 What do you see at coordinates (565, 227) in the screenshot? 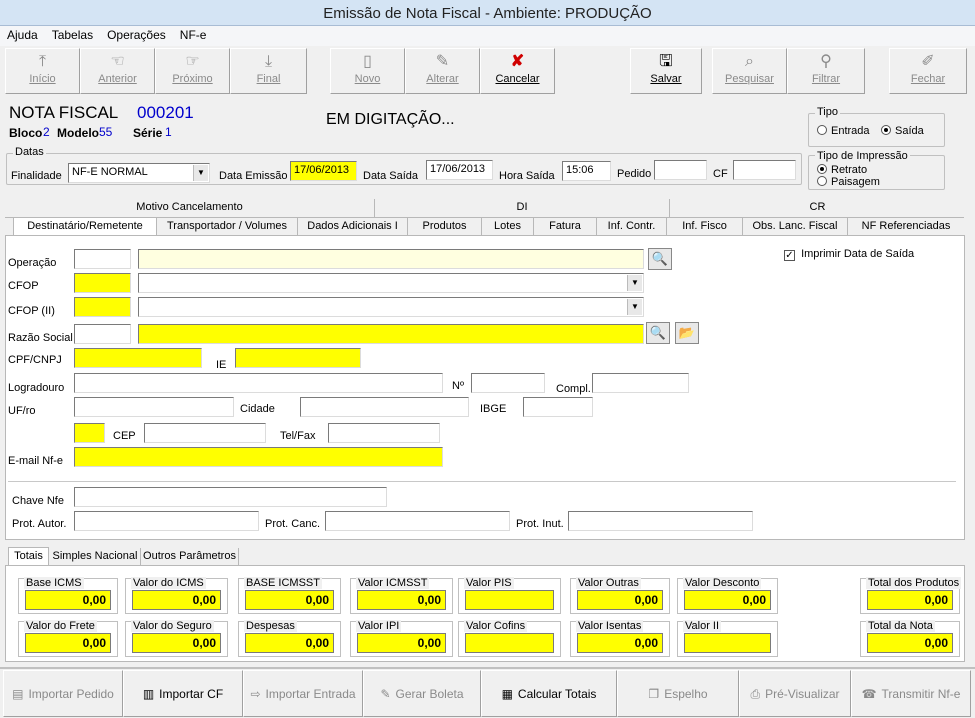
I see `tab-fatura: Fatura` at bounding box center [565, 227].